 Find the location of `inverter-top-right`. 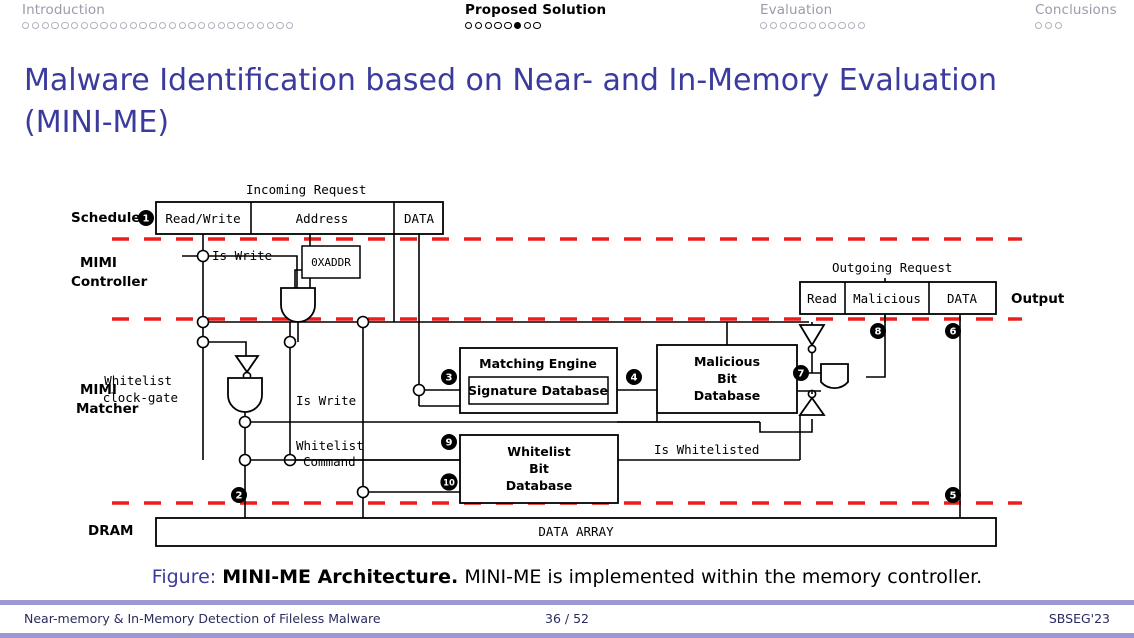

inverter-top-right is located at coordinates (812, 335).